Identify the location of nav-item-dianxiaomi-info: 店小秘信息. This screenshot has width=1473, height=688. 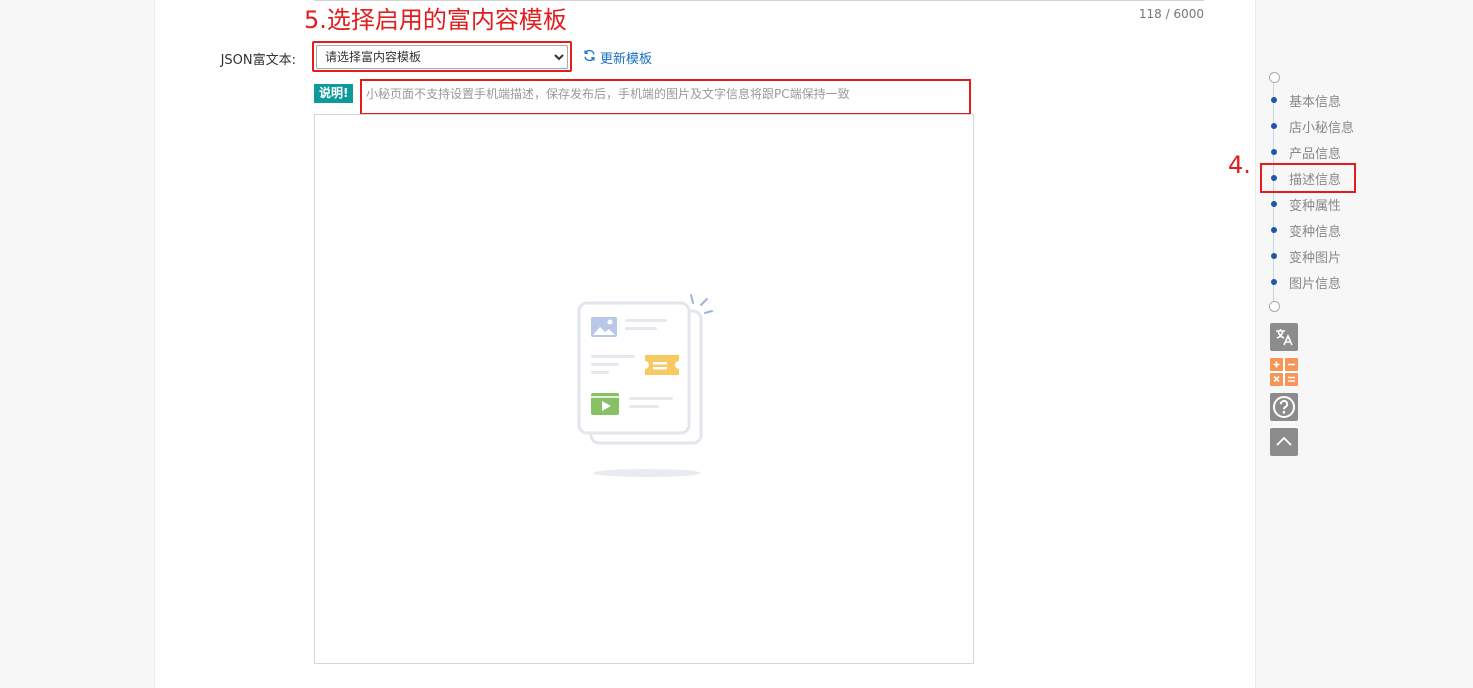
(1312, 126).